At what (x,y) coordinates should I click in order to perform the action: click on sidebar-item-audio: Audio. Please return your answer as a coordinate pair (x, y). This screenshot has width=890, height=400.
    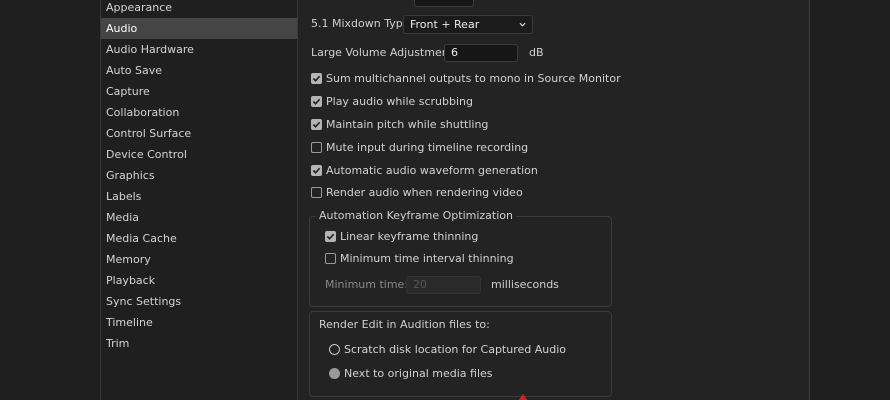
    Looking at the image, I should click on (199, 28).